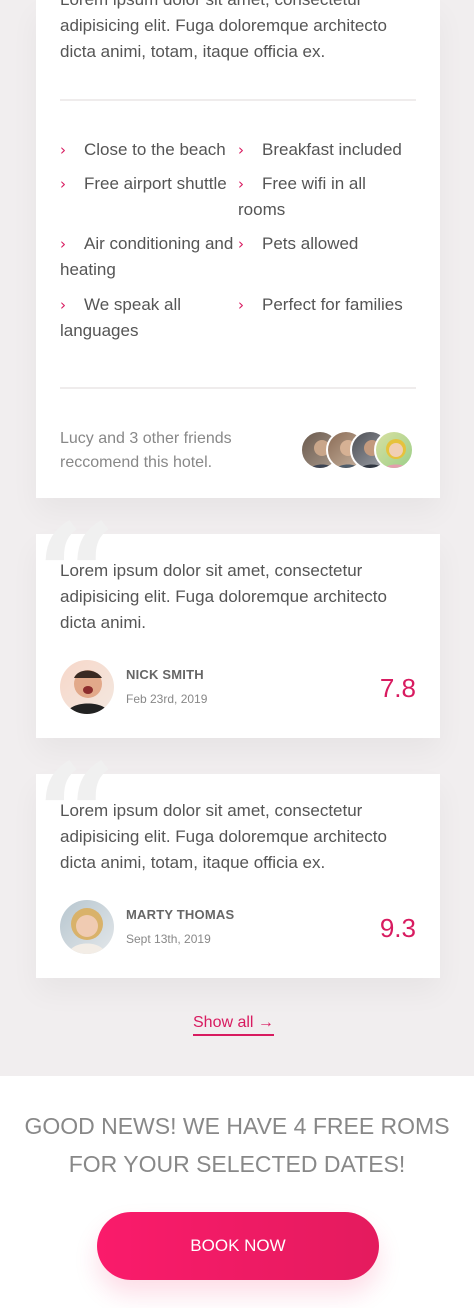  What do you see at coordinates (165, 674) in the screenshot?
I see `reviewer-name: NICK SMITH` at bounding box center [165, 674].